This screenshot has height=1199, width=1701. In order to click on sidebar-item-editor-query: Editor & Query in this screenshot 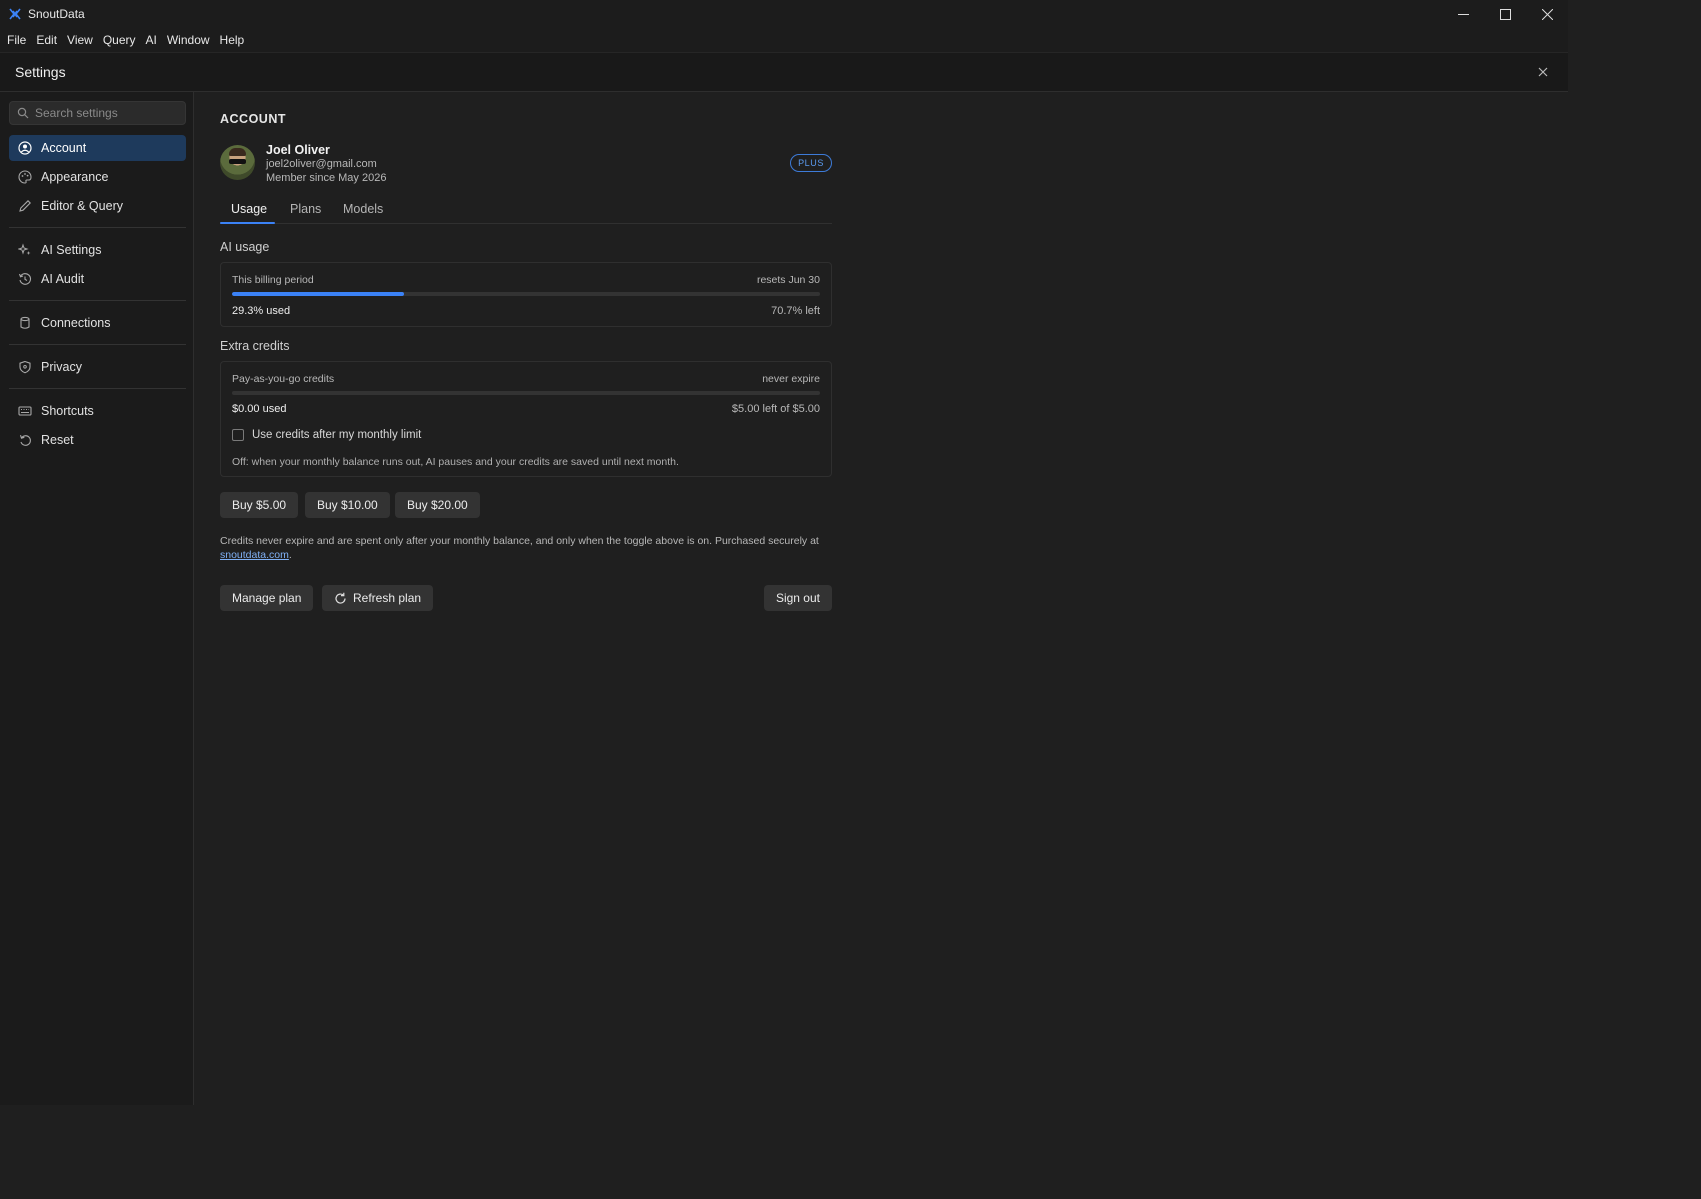, I will do `click(97, 206)`.